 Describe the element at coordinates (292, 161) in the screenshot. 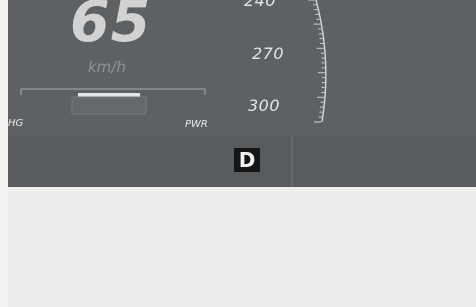

I see `panel-divider` at that location.